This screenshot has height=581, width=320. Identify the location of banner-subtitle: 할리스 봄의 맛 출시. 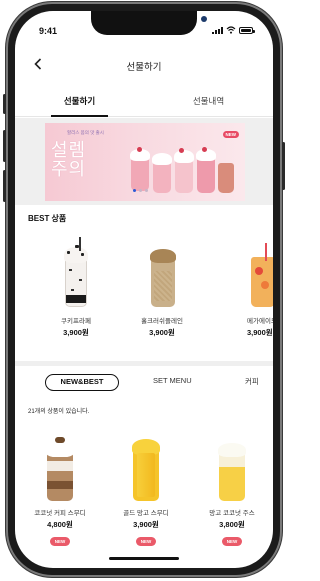
(85, 132).